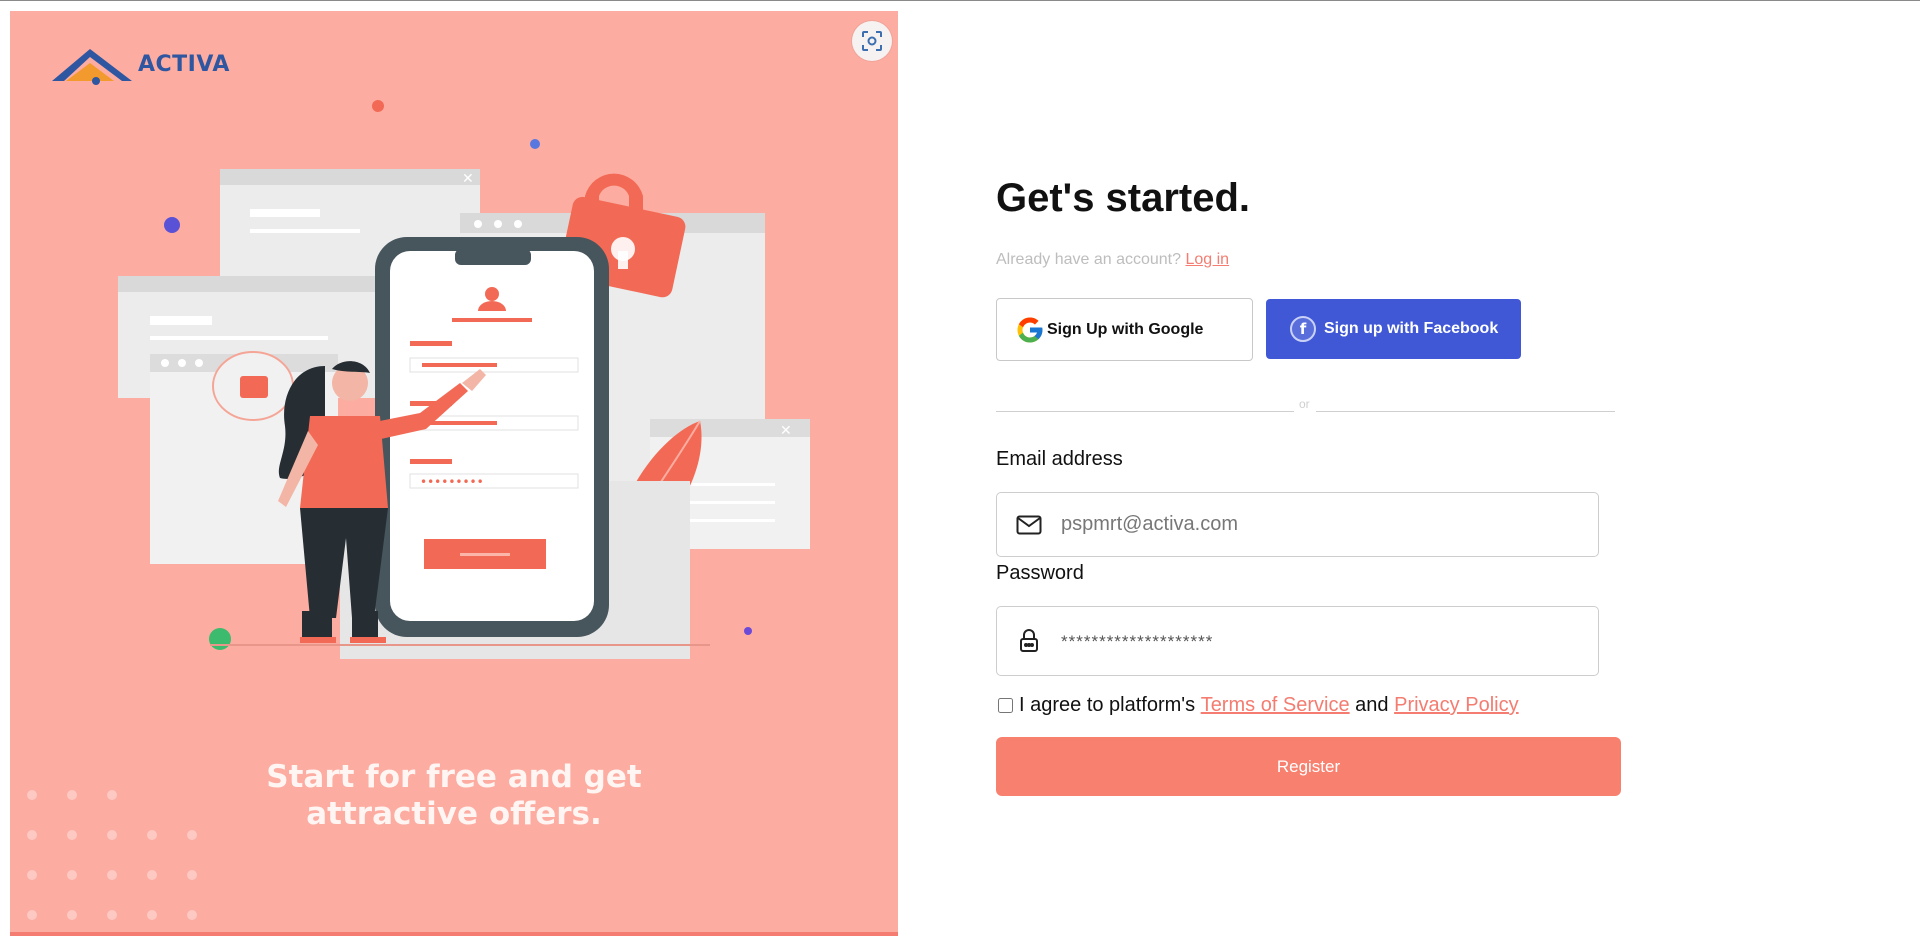 The width and height of the screenshot is (1920, 950). What do you see at coordinates (1029, 641) in the screenshot?
I see `lock-icon` at bounding box center [1029, 641].